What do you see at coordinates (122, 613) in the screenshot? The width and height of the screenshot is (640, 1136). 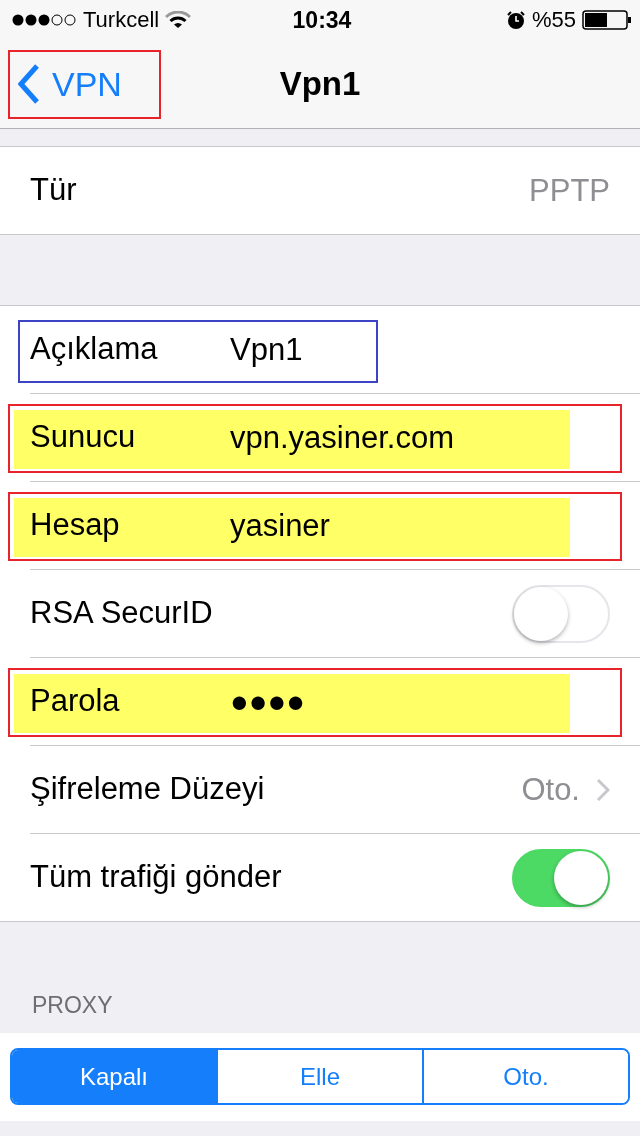 I see `row-label: RSA SecurID` at bounding box center [122, 613].